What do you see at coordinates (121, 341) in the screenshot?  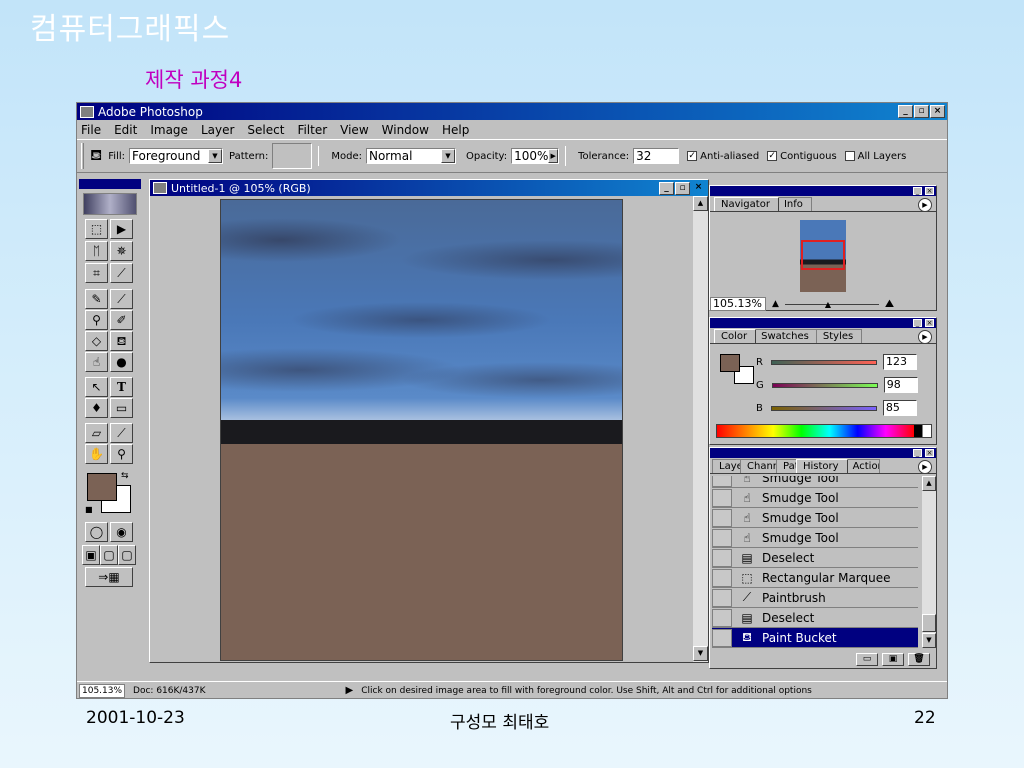 I see `paint-bucket-icon: ⛾` at bounding box center [121, 341].